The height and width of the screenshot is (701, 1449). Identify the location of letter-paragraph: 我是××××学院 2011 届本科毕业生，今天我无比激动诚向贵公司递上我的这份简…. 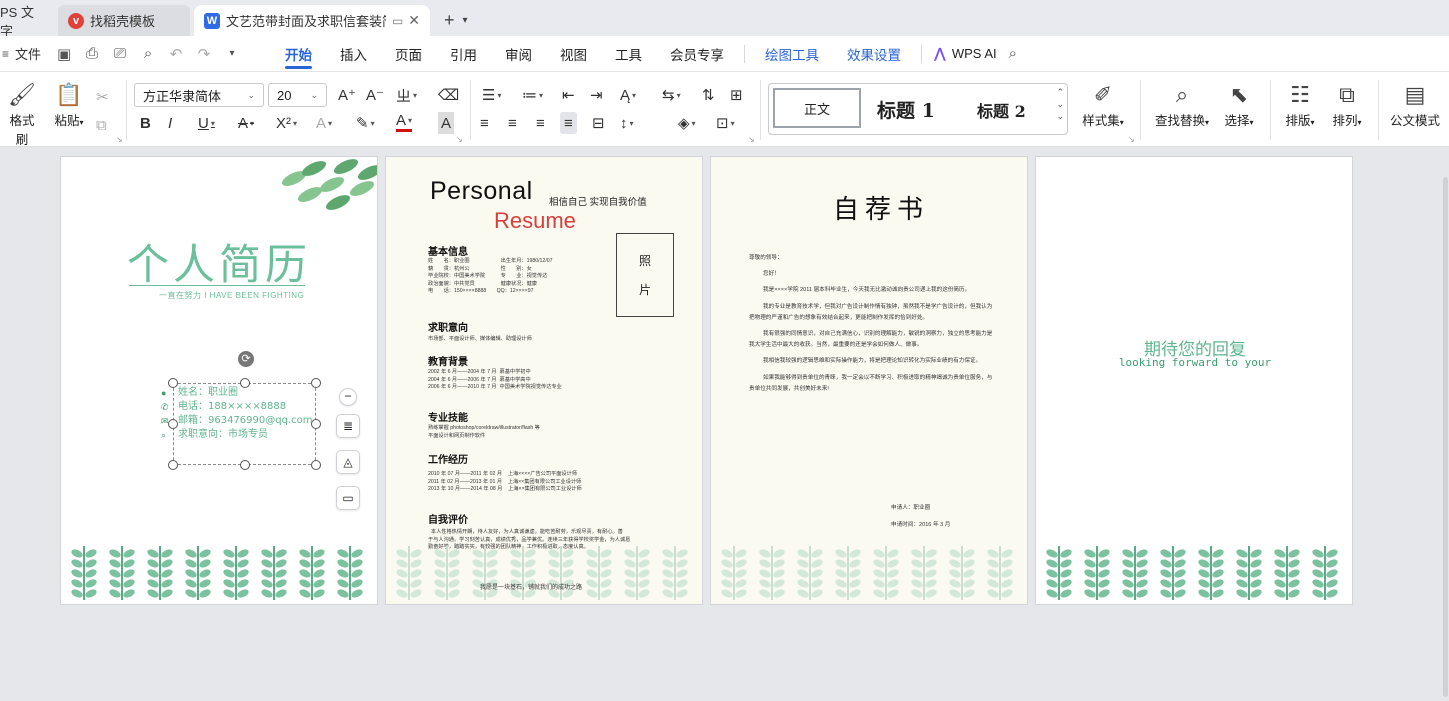
(867, 290).